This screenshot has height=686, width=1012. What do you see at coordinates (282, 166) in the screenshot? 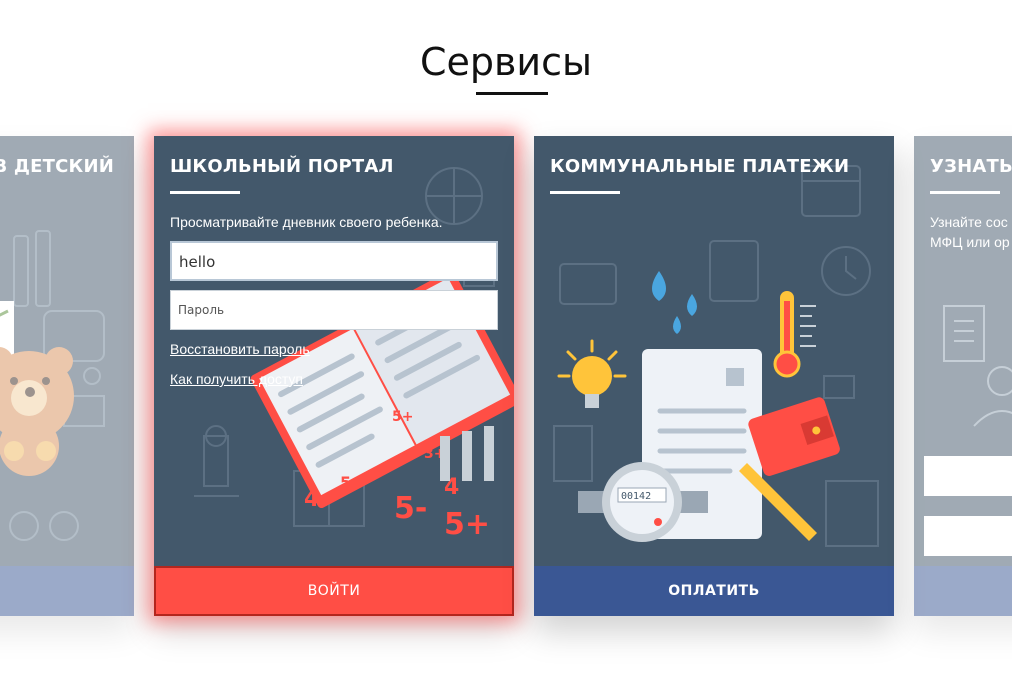
I see `card-title: ШКОЛЬНЫЙ ПОРТАЛ` at bounding box center [282, 166].